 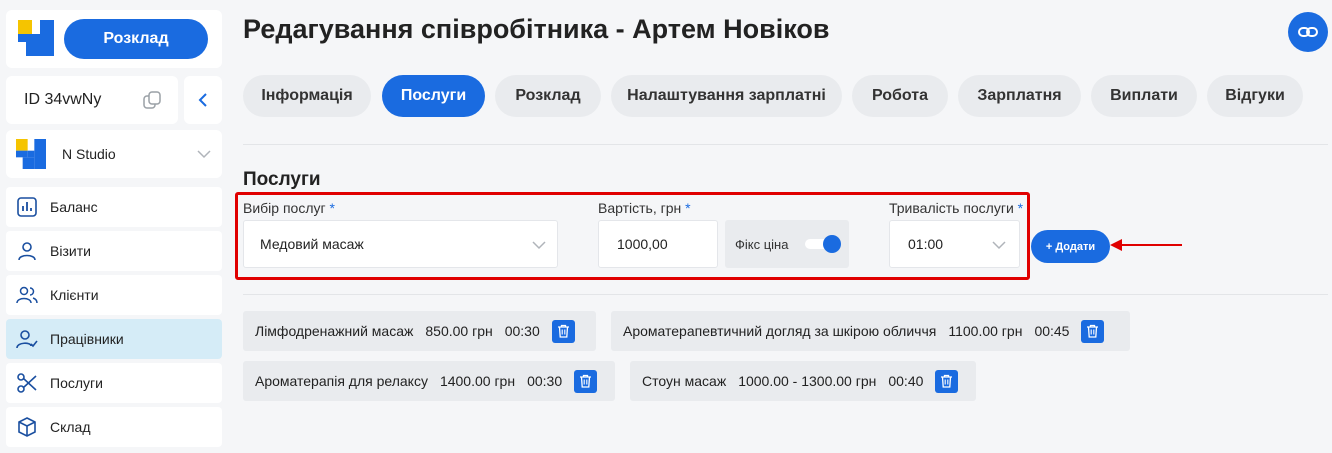 What do you see at coordinates (477, 381) in the screenshot?
I see `service-price: 1400.00 грн` at bounding box center [477, 381].